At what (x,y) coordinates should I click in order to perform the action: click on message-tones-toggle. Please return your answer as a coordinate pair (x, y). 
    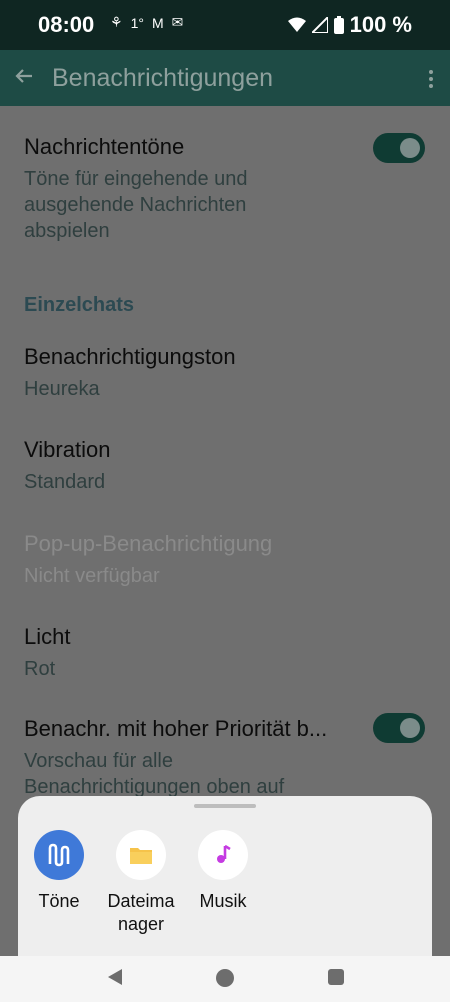
    Looking at the image, I should click on (399, 148).